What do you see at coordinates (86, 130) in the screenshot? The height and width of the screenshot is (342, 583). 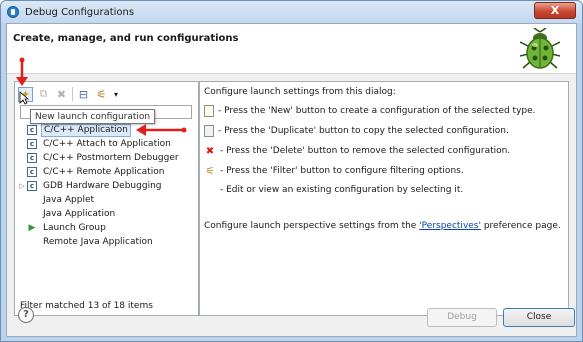 I see `tree-item-label: C/C++ Application` at bounding box center [86, 130].